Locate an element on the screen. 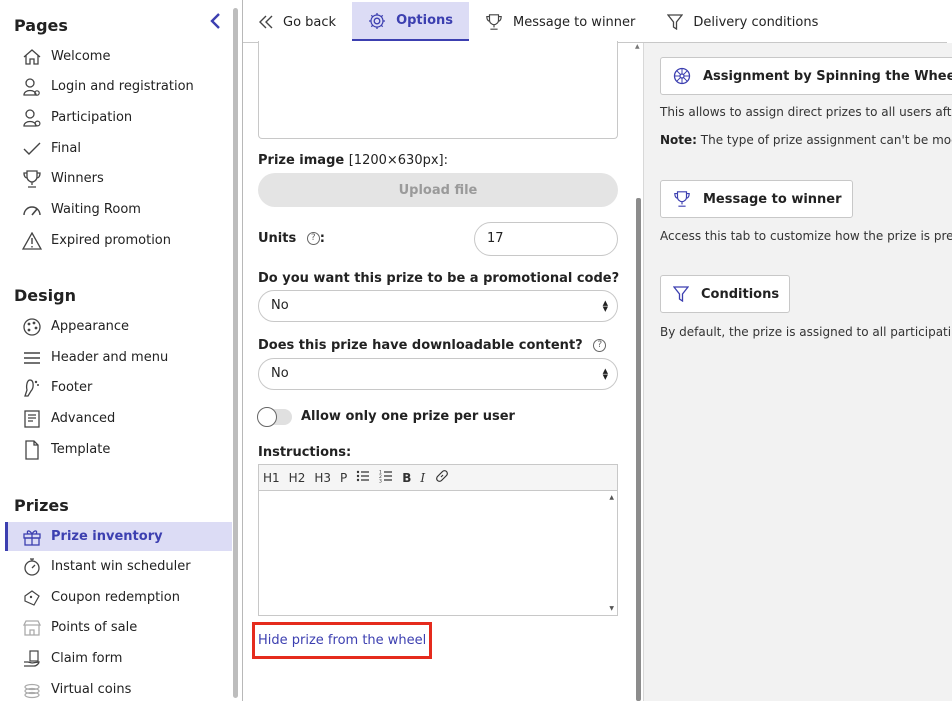  bullet-list-icon is located at coordinates (363, 477).